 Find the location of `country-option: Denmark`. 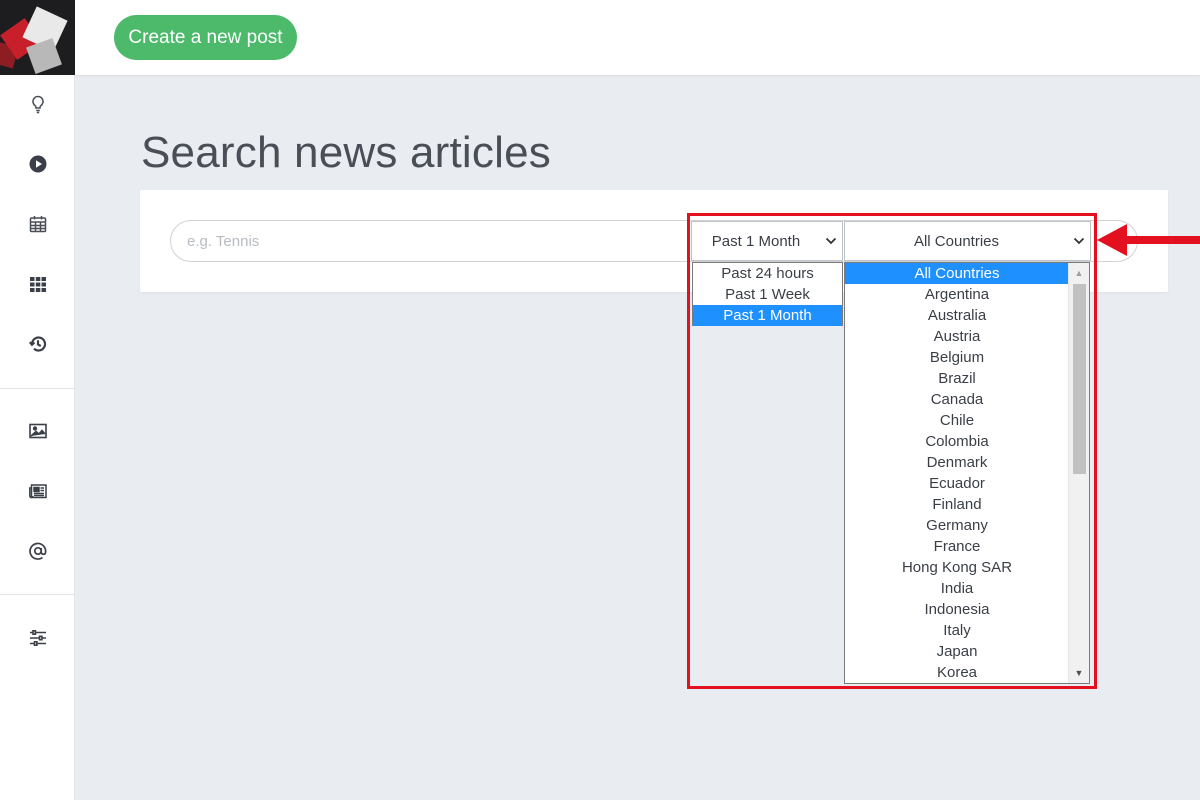

country-option: Denmark is located at coordinates (957, 462).